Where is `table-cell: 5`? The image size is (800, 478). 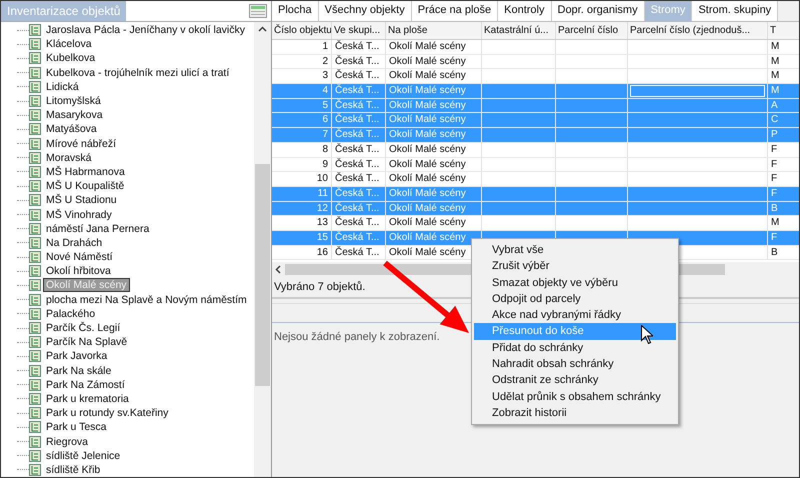
table-cell: 5 is located at coordinates (325, 105).